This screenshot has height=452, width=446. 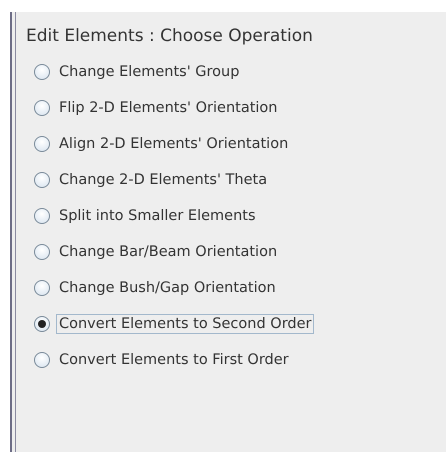 I want to click on option-label: Change Elements' Group, so click(x=149, y=72).